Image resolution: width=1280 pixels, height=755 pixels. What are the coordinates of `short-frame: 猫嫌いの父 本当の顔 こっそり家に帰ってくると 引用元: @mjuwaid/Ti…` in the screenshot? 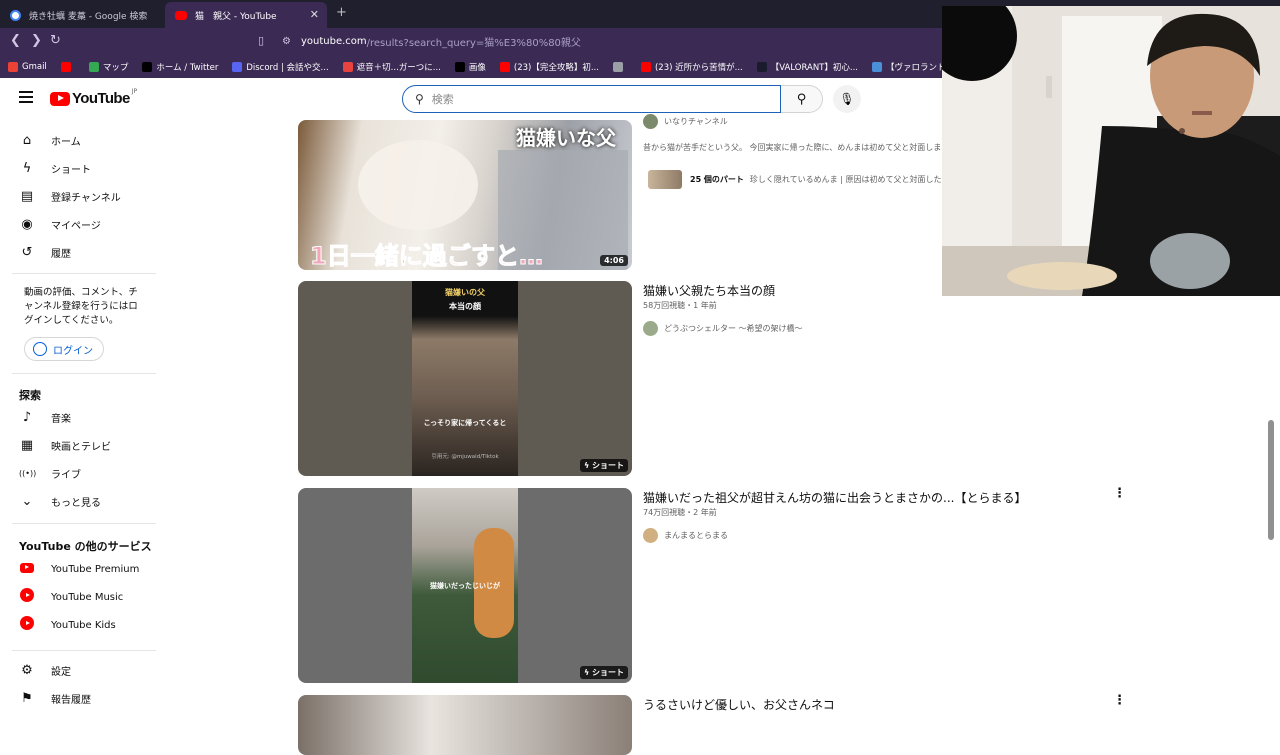 It's located at (465, 378).